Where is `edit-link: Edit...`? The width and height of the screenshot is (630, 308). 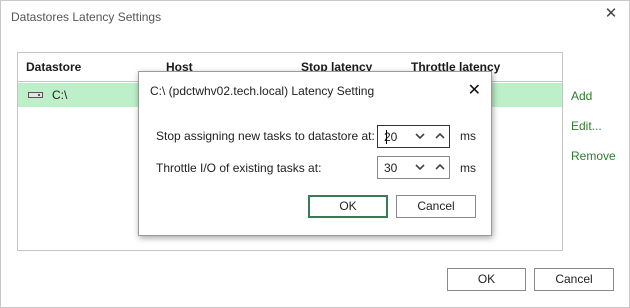 edit-link: Edit... is located at coordinates (586, 126).